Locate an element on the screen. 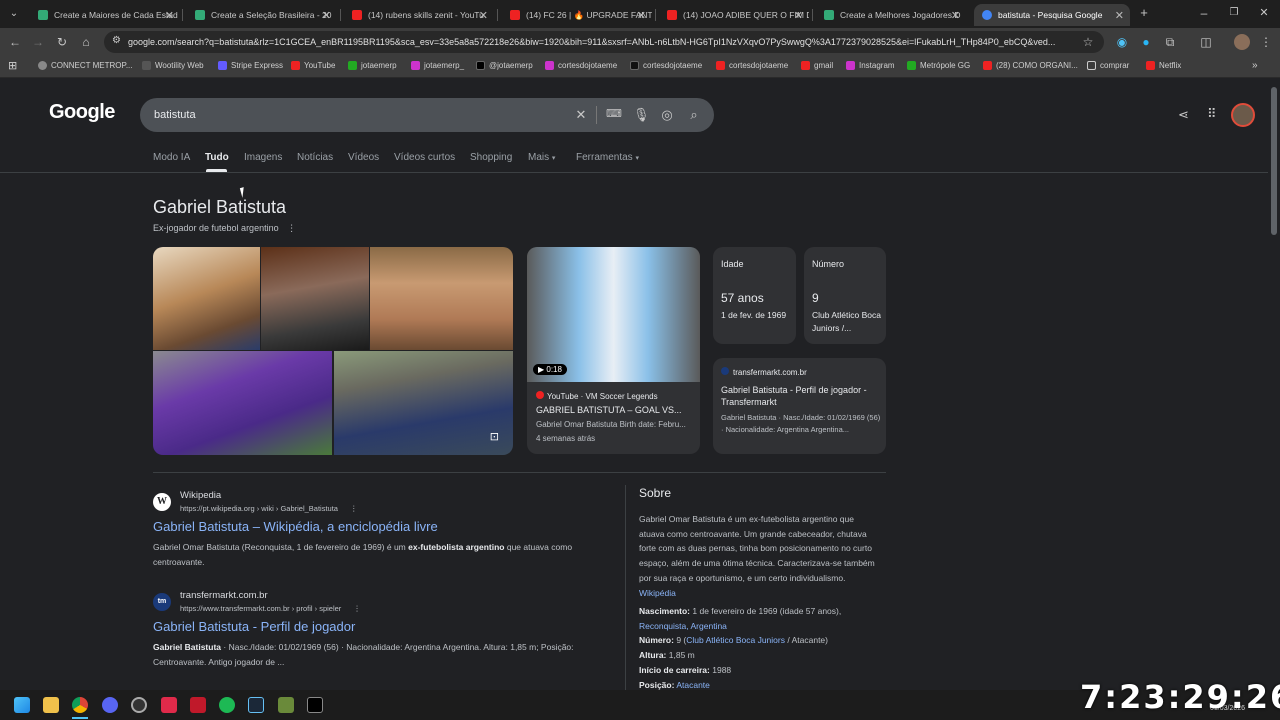 Image resolution: width=1280 pixels, height=720 pixels. image-tile-5: ⊡ is located at coordinates (423, 403).